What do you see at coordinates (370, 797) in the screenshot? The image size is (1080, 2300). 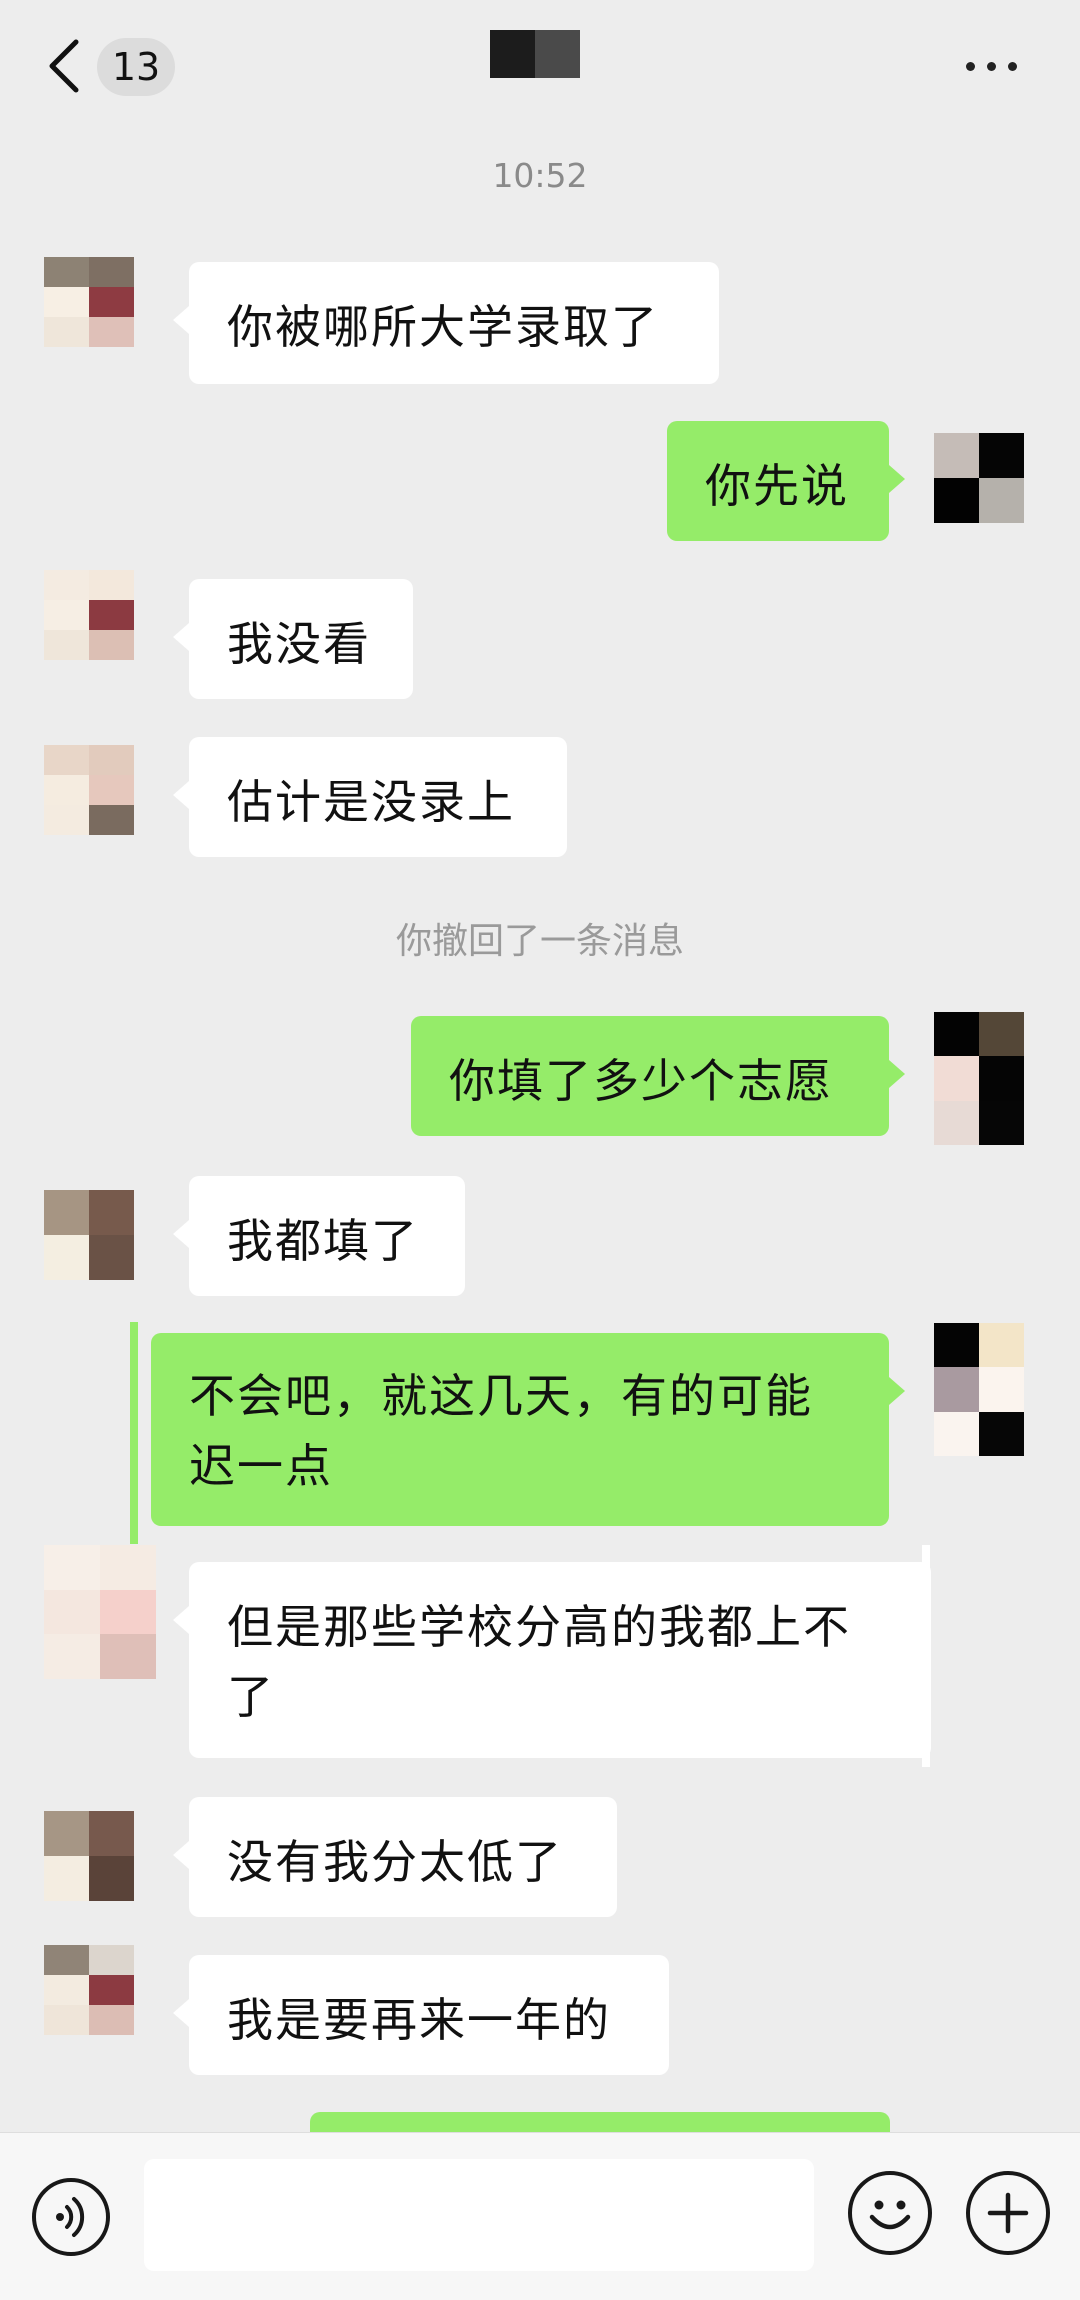 I see `incoming-message-bubble: 估计是没录上` at bounding box center [370, 797].